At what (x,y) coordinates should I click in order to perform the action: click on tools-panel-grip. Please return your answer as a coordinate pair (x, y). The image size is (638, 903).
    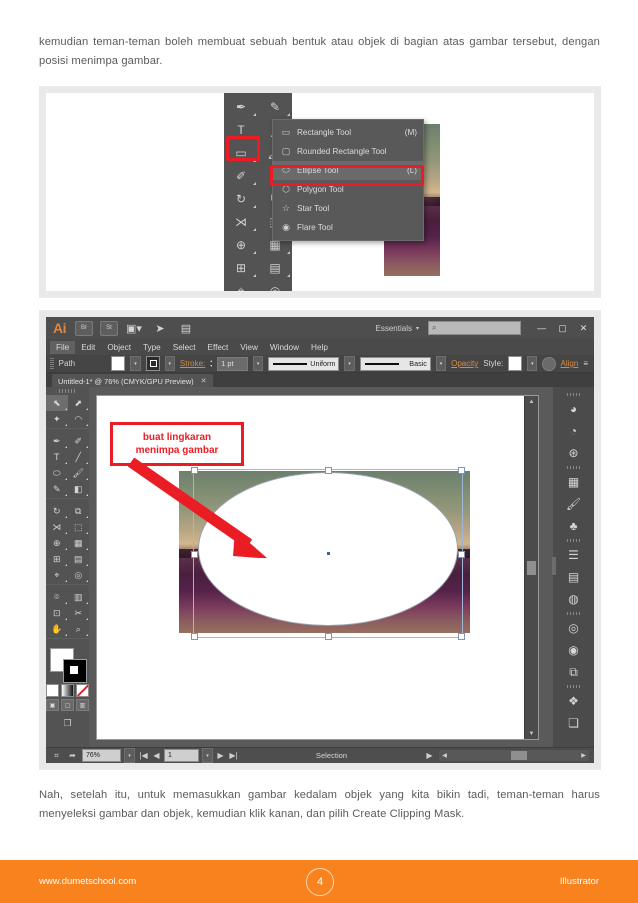
    Looking at the image, I should click on (67, 391).